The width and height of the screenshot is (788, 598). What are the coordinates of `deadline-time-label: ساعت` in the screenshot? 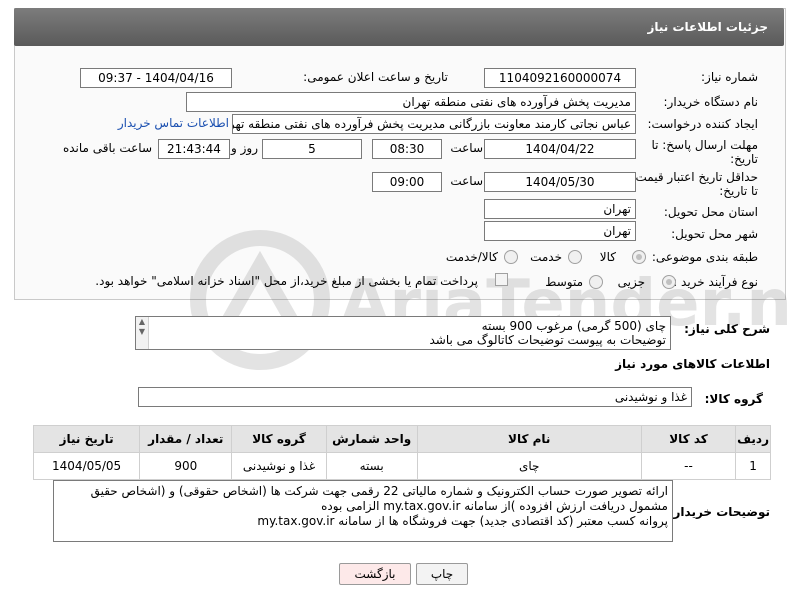 It's located at (466, 148).